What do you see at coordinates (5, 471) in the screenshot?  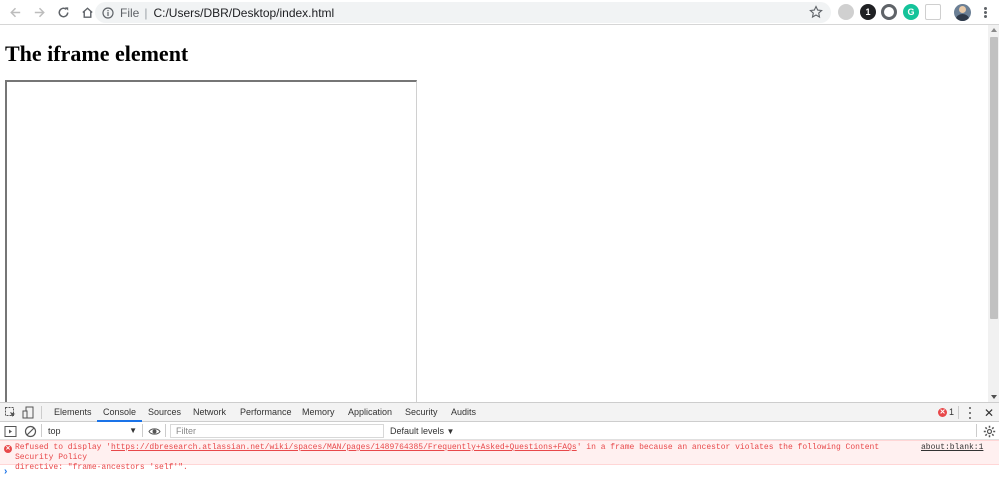 I see `console-prompt: ›` at bounding box center [5, 471].